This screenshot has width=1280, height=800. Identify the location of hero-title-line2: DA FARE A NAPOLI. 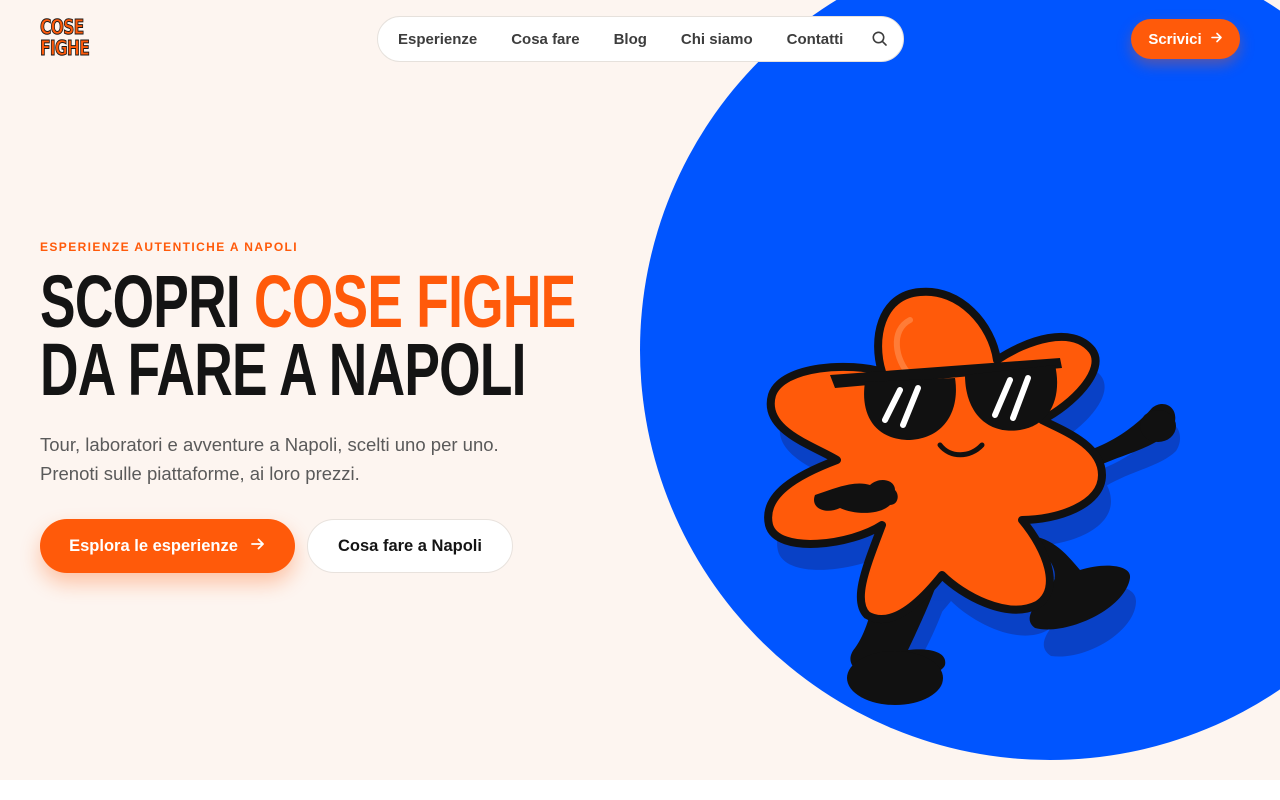
(283, 369).